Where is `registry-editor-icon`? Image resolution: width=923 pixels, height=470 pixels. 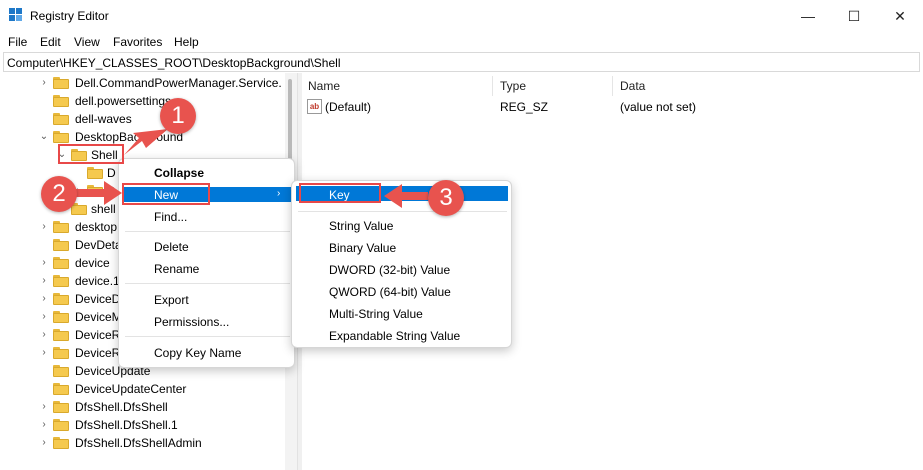 registry-editor-icon is located at coordinates (16, 15).